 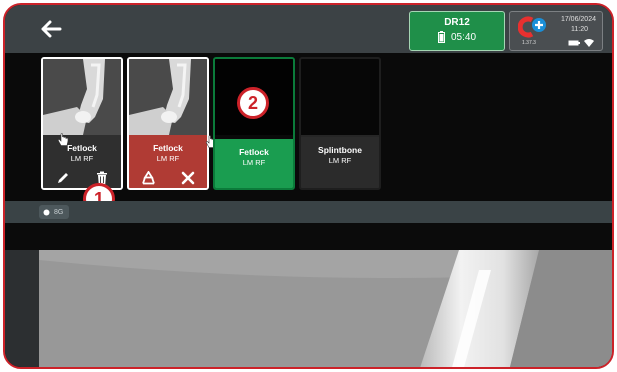 I want to click on system-time: 11:20, so click(x=579, y=29).